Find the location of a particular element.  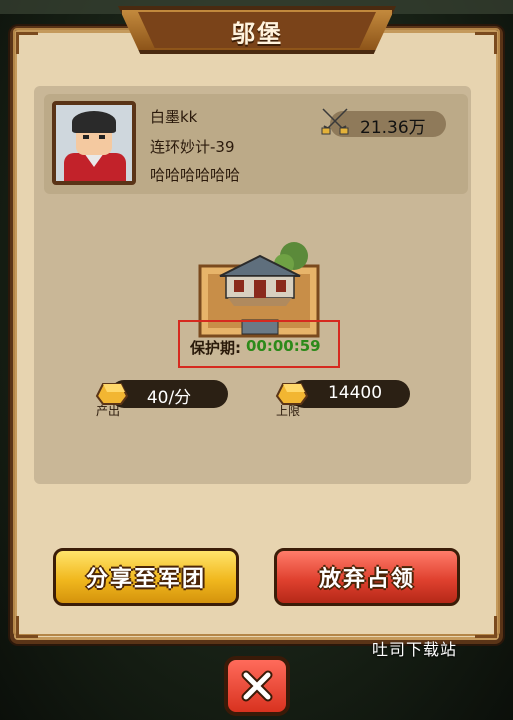

close-icon is located at coordinates (257, 686).